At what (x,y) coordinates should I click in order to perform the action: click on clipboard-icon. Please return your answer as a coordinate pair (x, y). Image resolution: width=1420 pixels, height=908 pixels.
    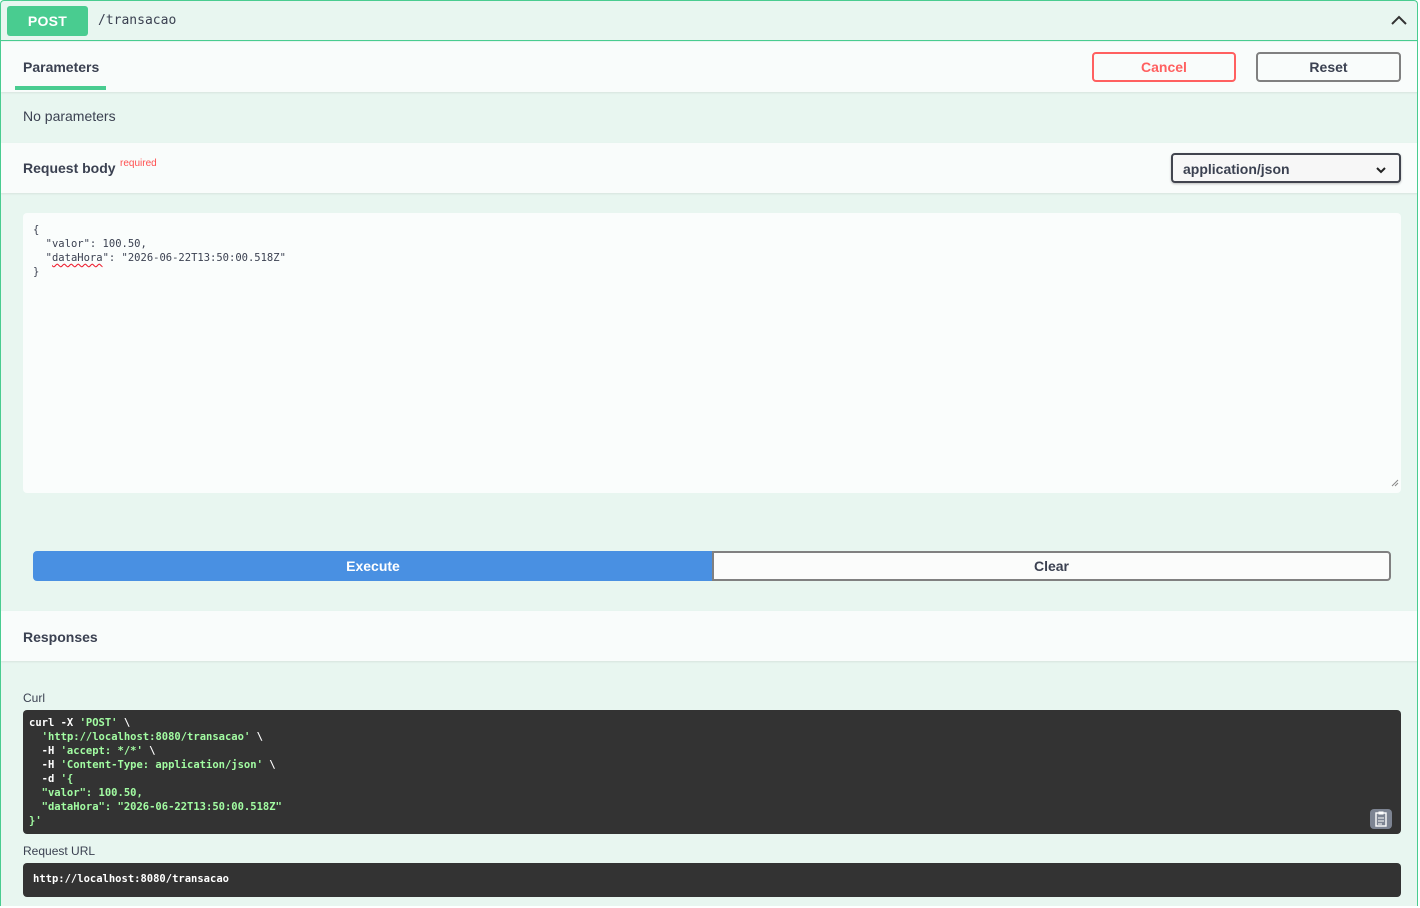
    Looking at the image, I should click on (1381, 819).